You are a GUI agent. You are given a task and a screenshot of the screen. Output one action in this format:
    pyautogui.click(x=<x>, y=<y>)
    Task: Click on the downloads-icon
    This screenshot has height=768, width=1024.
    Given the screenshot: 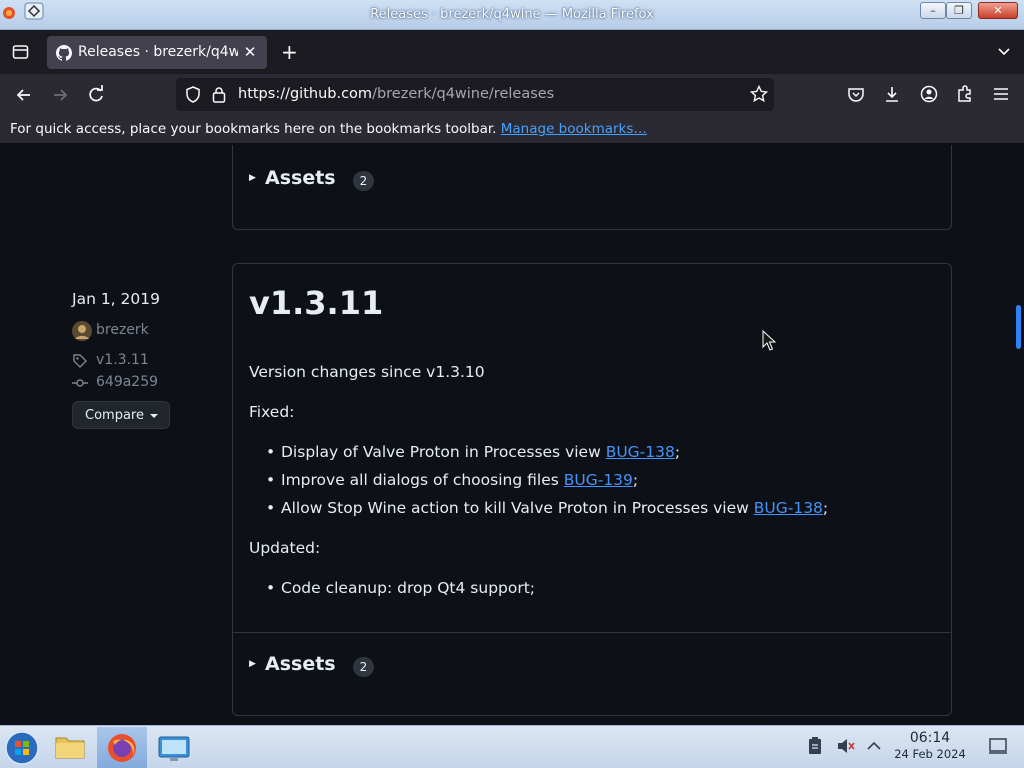 What is the action you would take?
    pyautogui.click(x=895, y=95)
    